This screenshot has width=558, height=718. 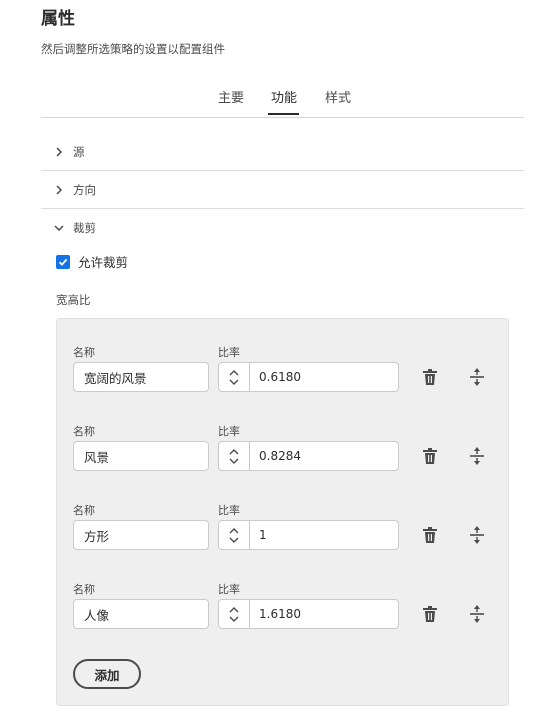 I want to click on ratio-value: 0.6180, so click(x=280, y=377).